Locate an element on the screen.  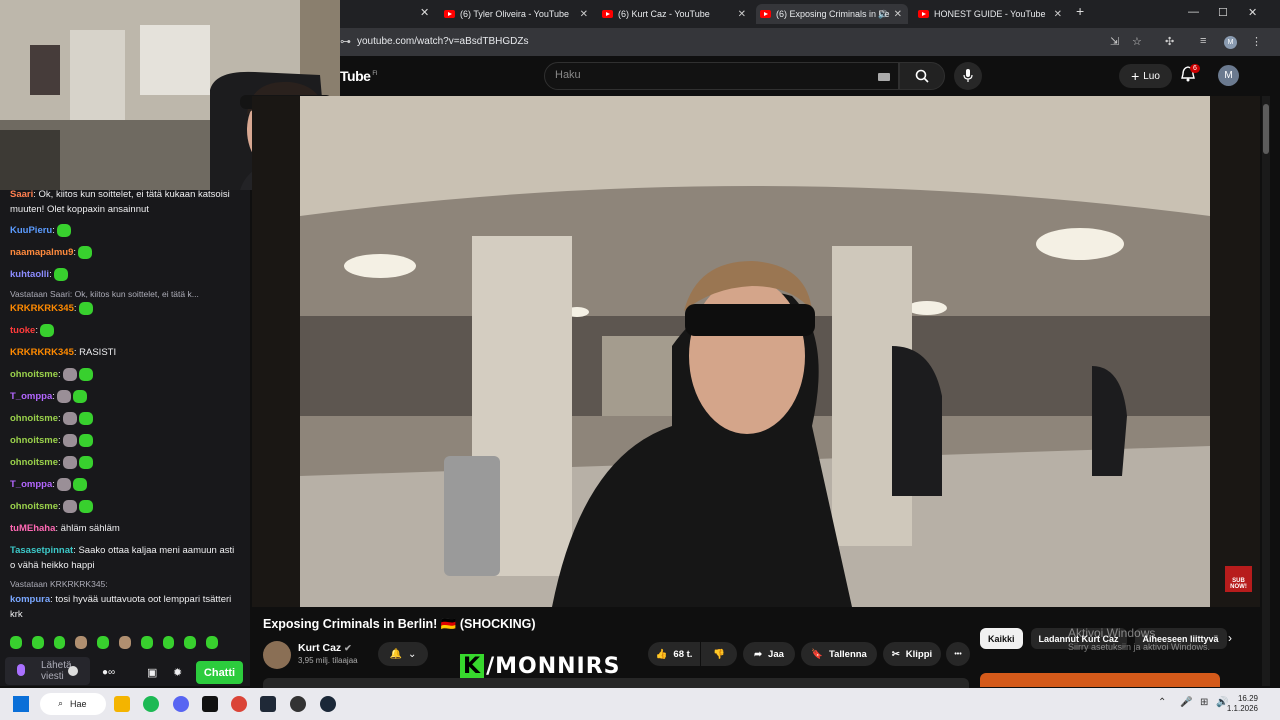
share-button: ➦ Jaa is located at coordinates (769, 654).